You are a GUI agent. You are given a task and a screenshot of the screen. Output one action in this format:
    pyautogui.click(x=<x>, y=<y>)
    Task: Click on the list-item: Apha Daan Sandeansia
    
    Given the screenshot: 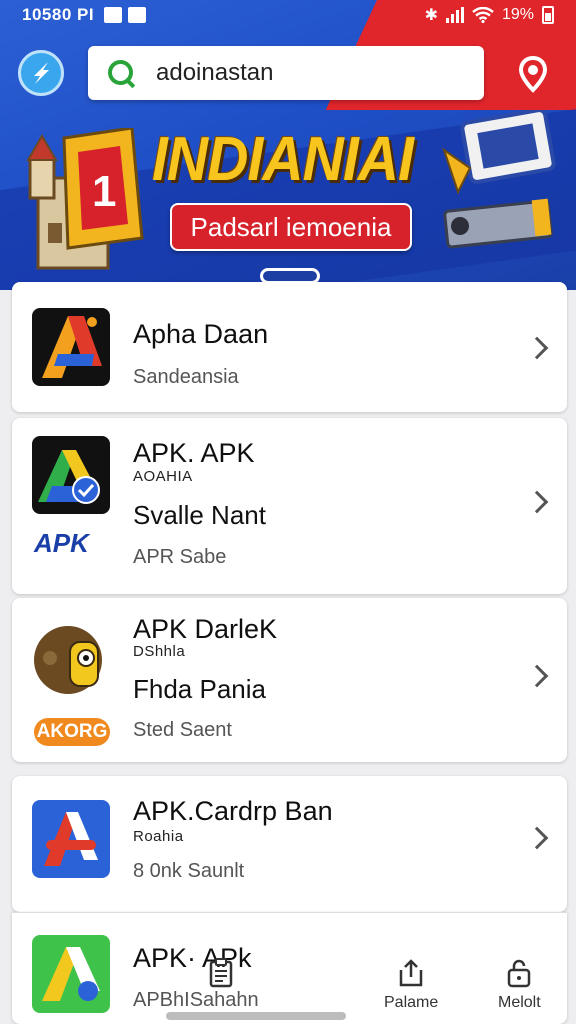 What is the action you would take?
    pyautogui.click(x=289, y=347)
    